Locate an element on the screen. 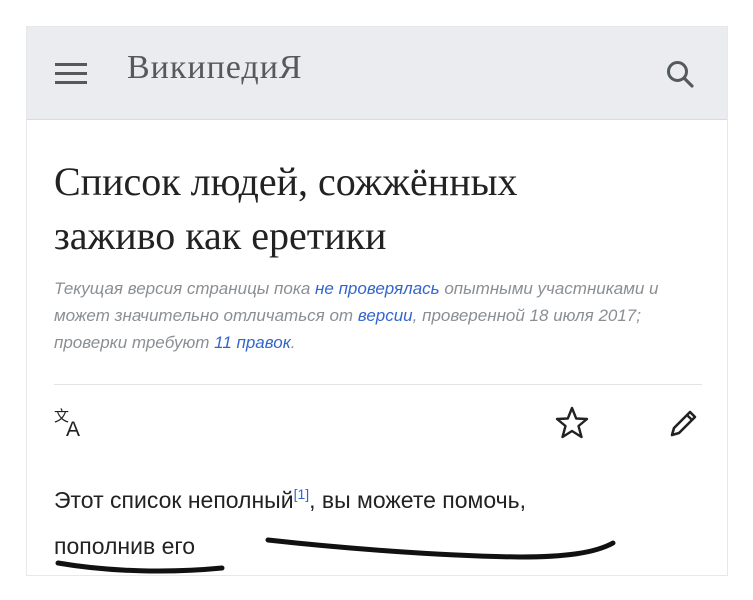 This screenshot has height=600, width=753. pending-edits-link: 11 правок is located at coordinates (252, 342).